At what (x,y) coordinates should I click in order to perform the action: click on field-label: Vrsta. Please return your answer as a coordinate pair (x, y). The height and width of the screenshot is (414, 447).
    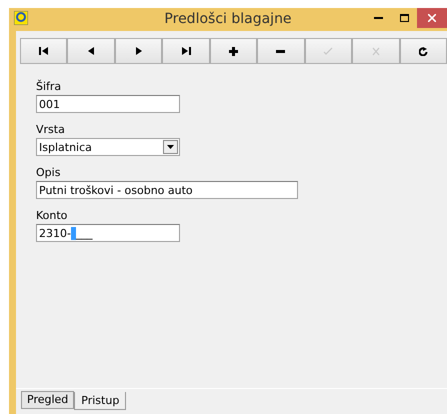
    Looking at the image, I should click on (51, 129).